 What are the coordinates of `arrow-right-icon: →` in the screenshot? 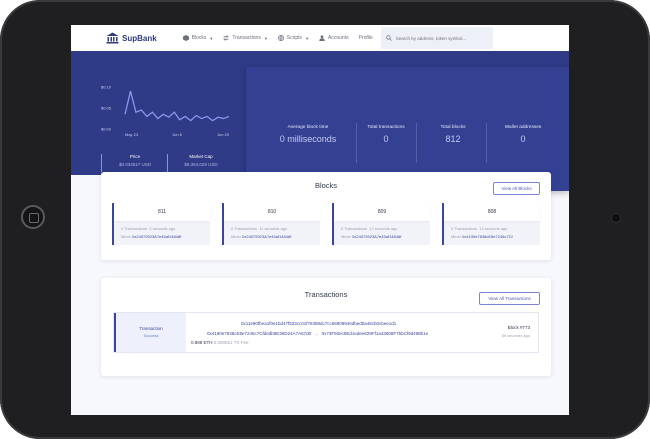 It's located at (316, 333).